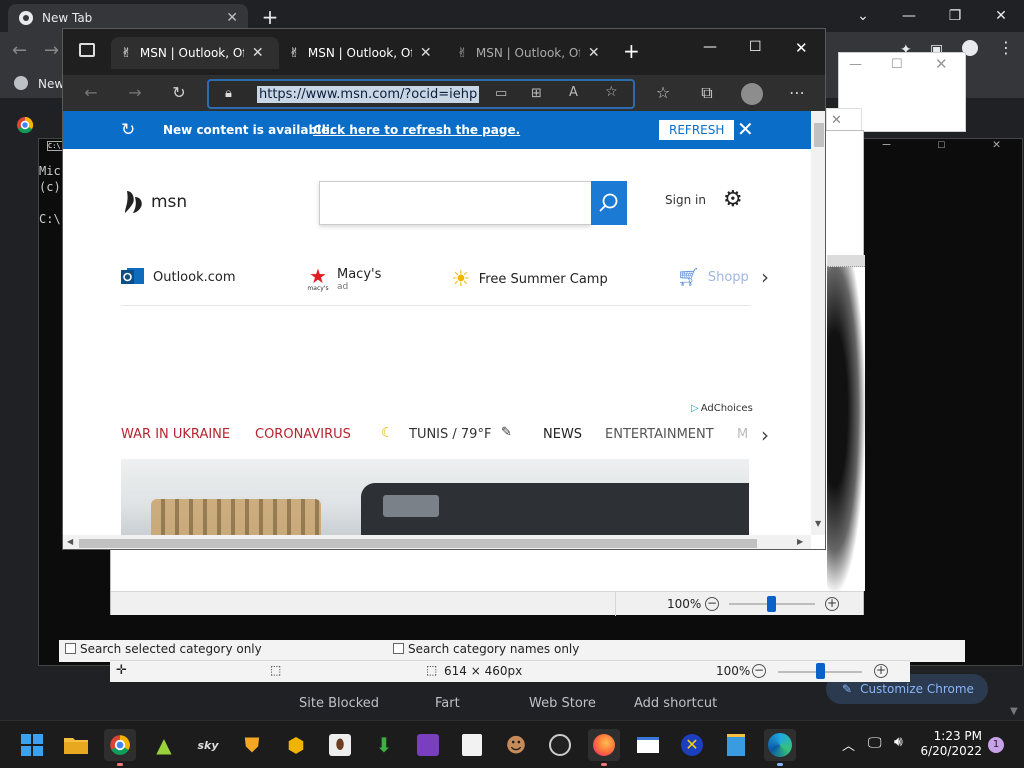 The width and height of the screenshot is (1024, 768). I want to click on app-notes, so click(736, 745).